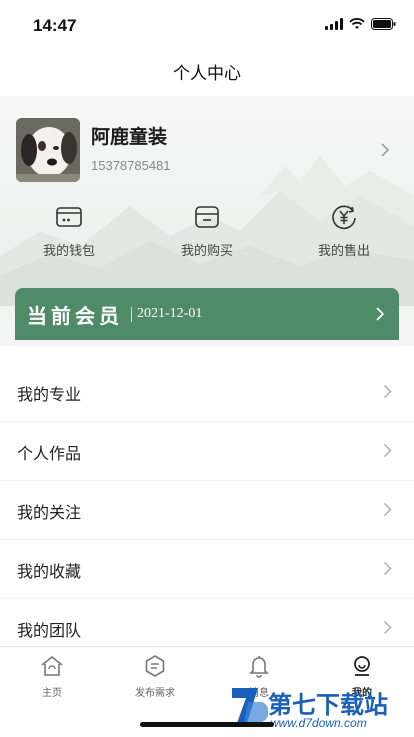  Describe the element at coordinates (206, 251) in the screenshot. I see `quick-action-label: 我的购买` at that location.